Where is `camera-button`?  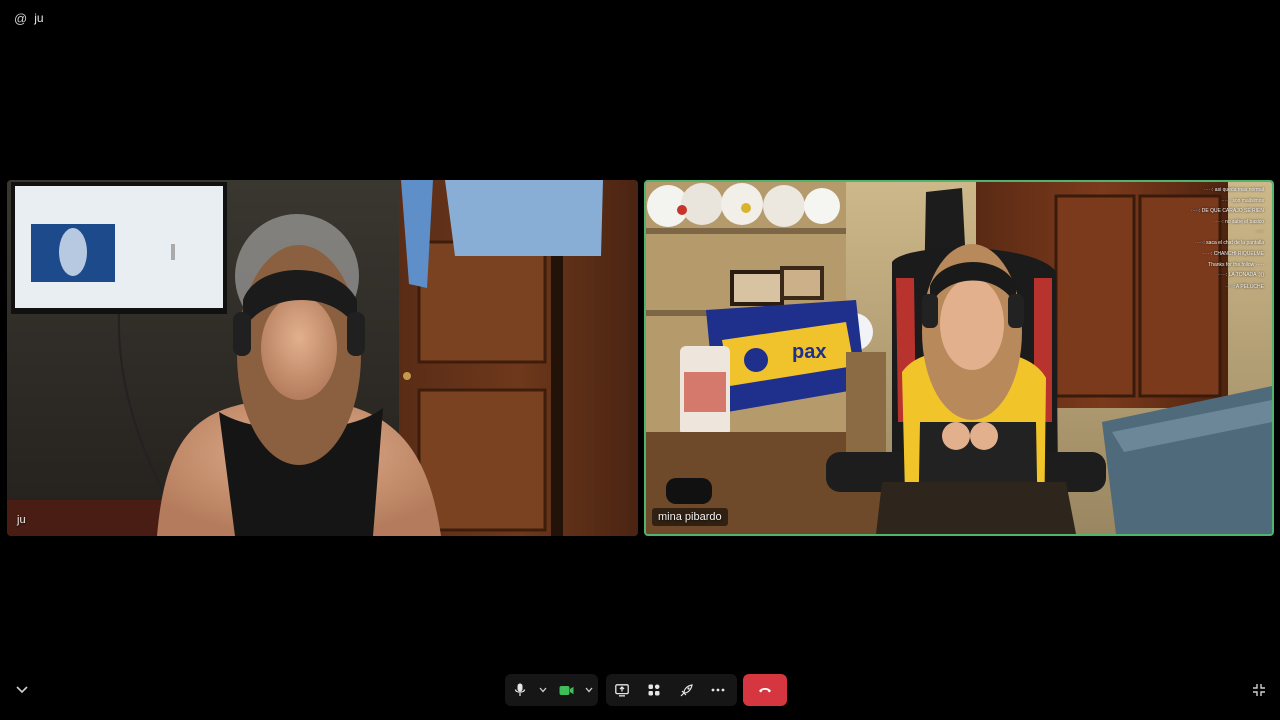 camera-button is located at coordinates (566, 690).